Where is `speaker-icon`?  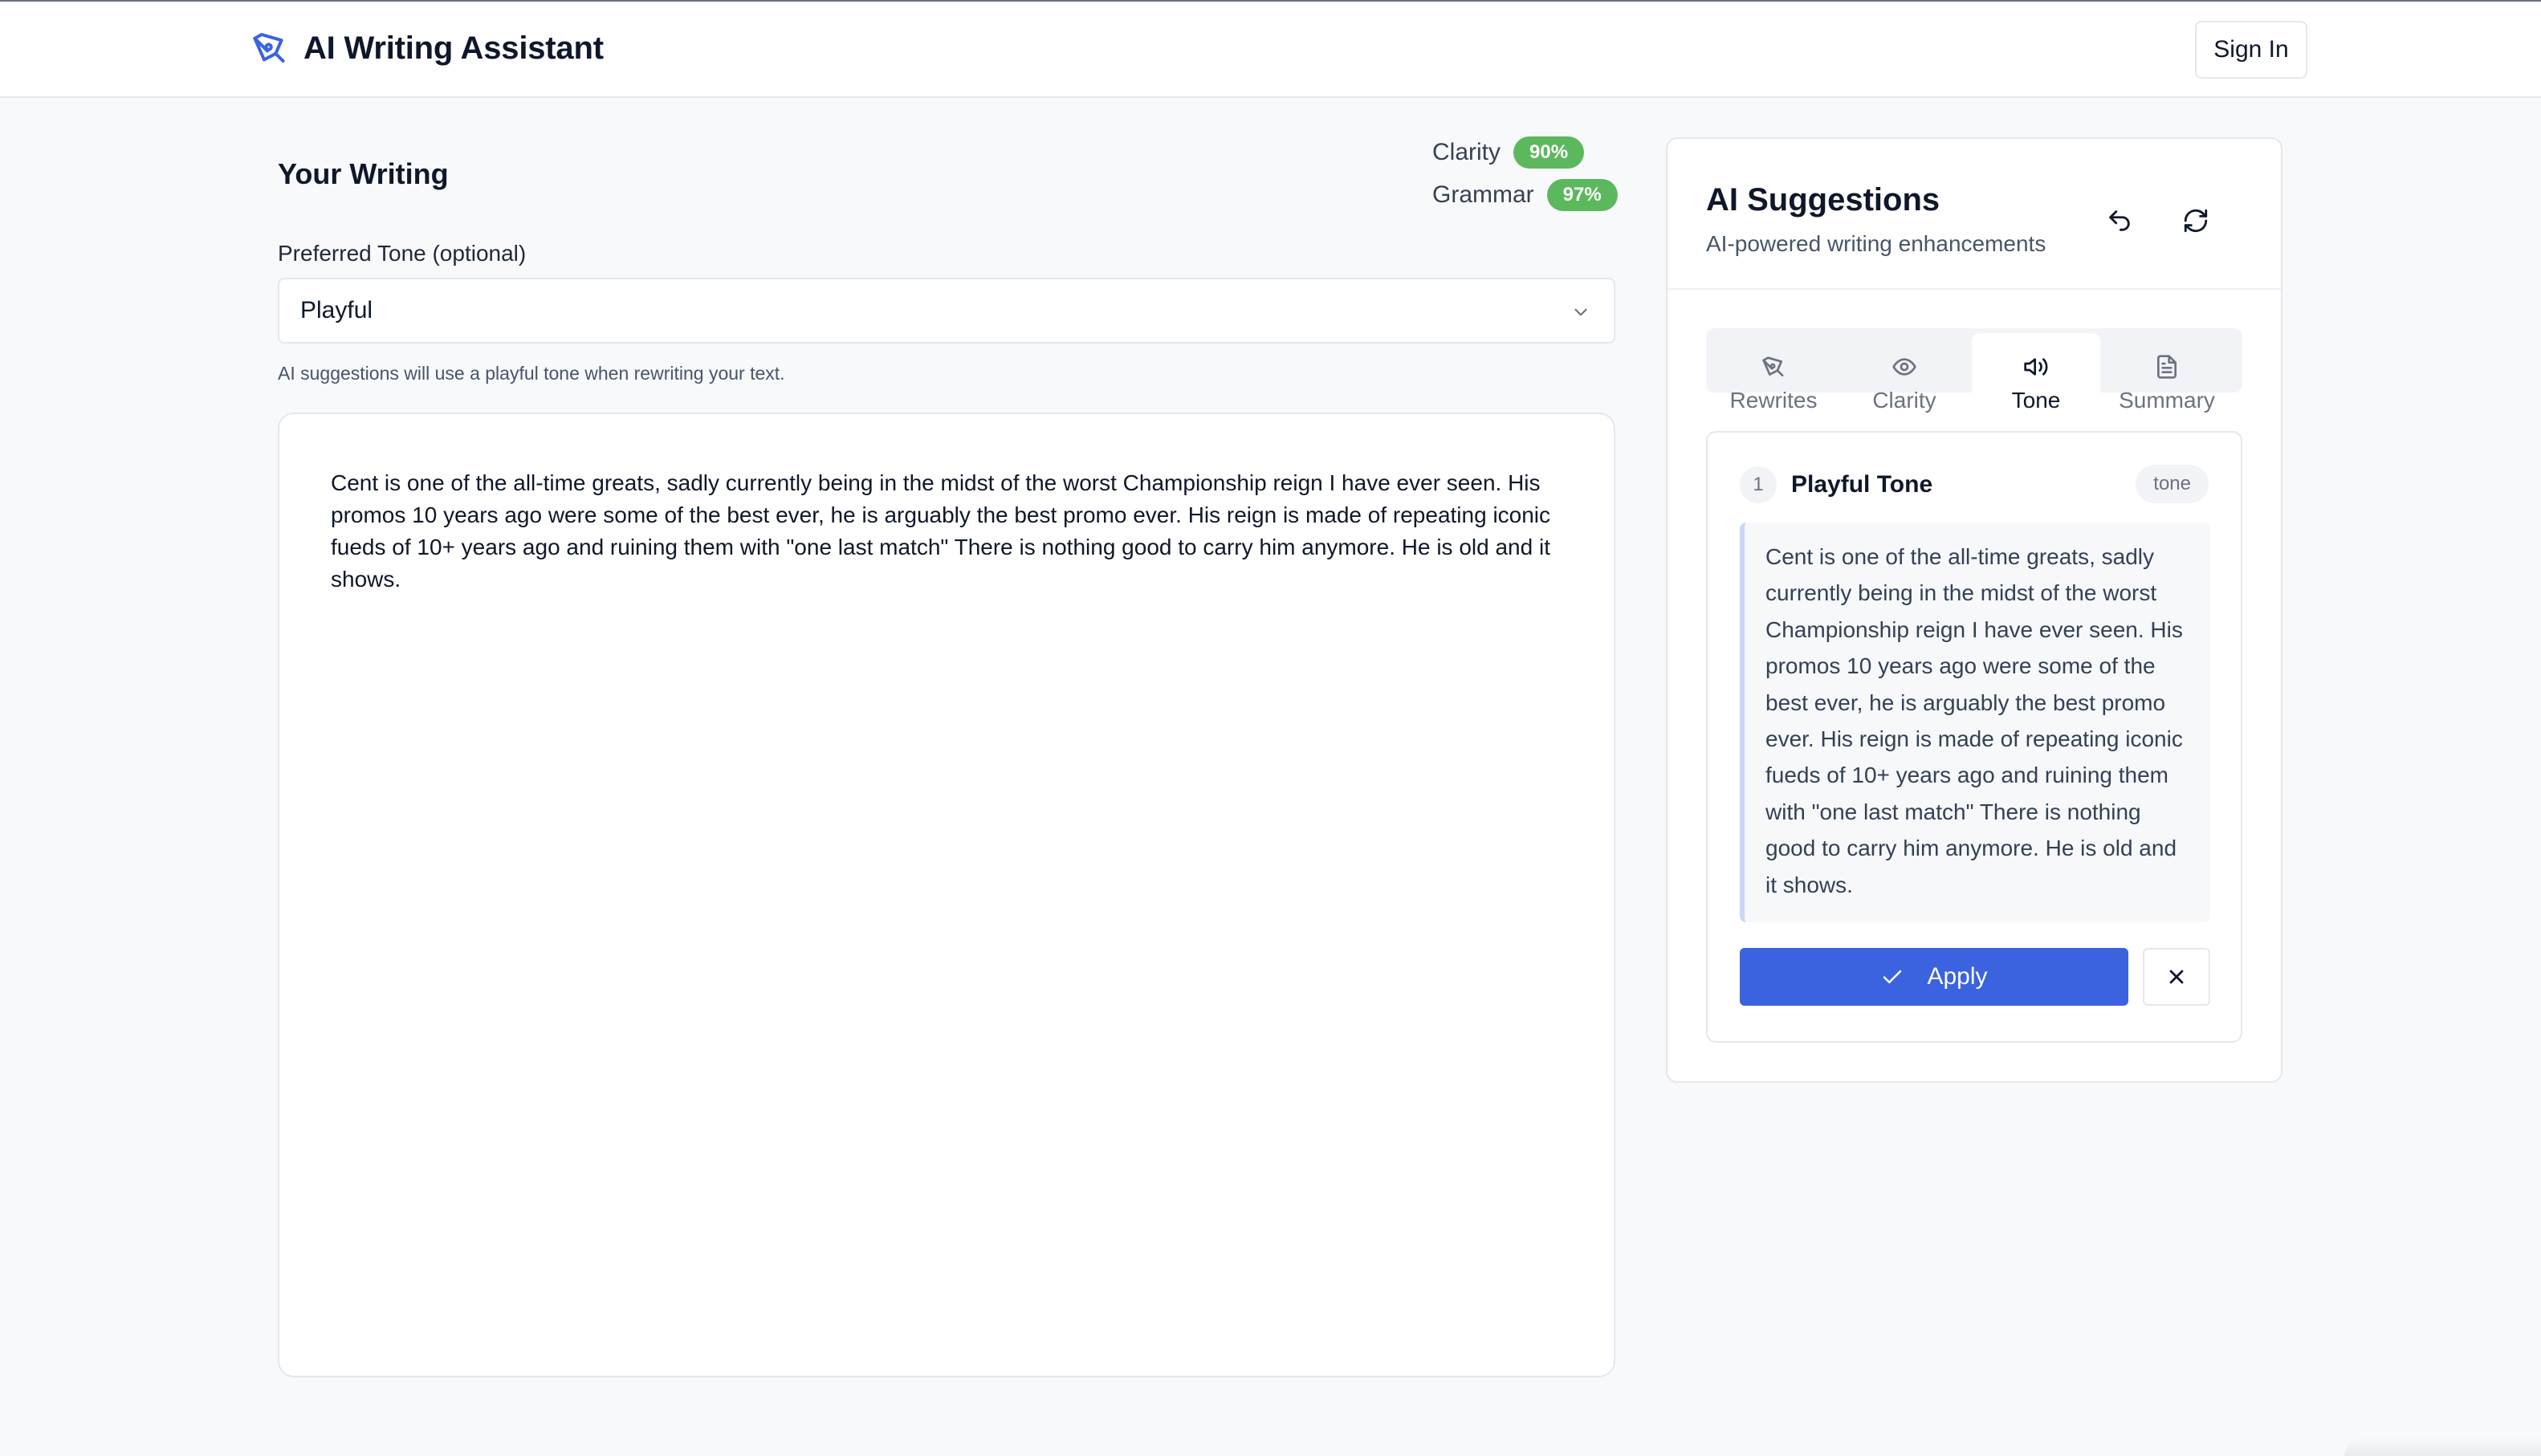 speaker-icon is located at coordinates (2036, 367).